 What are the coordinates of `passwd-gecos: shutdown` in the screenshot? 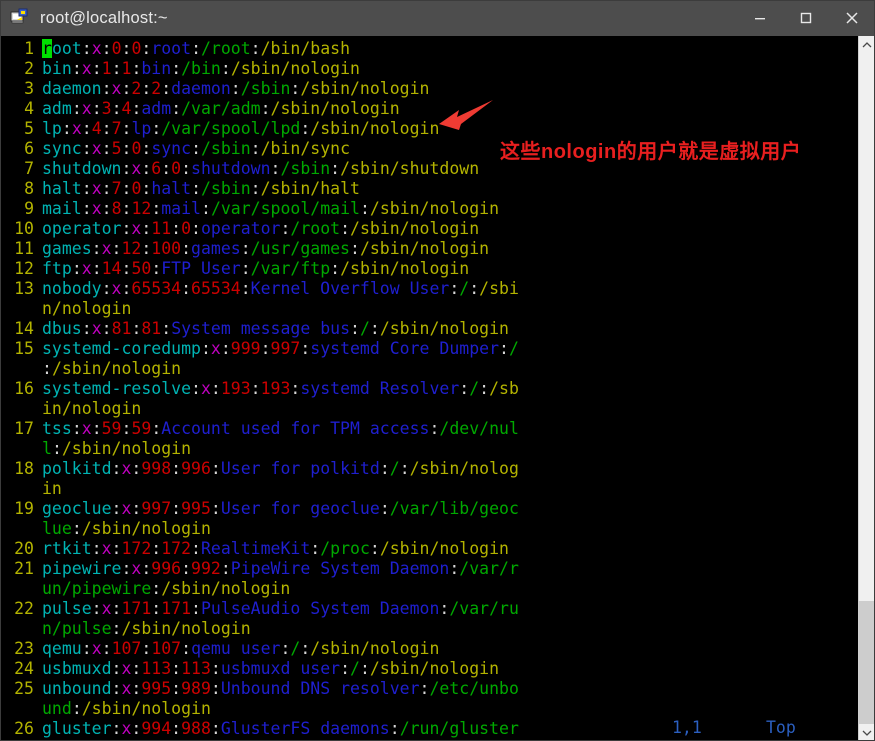 It's located at (231, 168).